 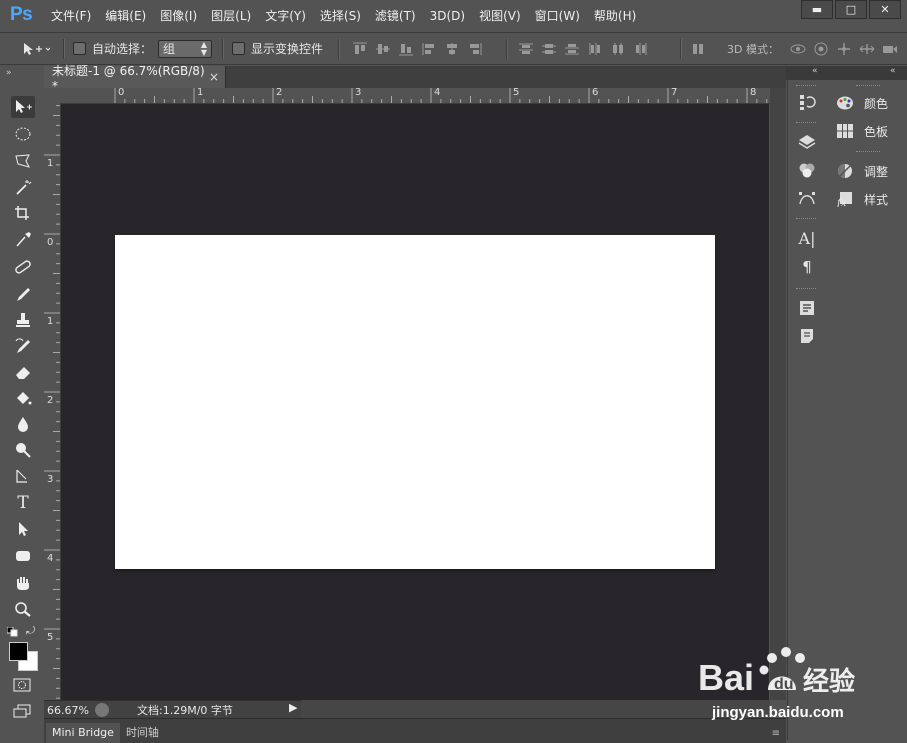 I want to click on auto-select-checkbox, so click(x=79, y=48).